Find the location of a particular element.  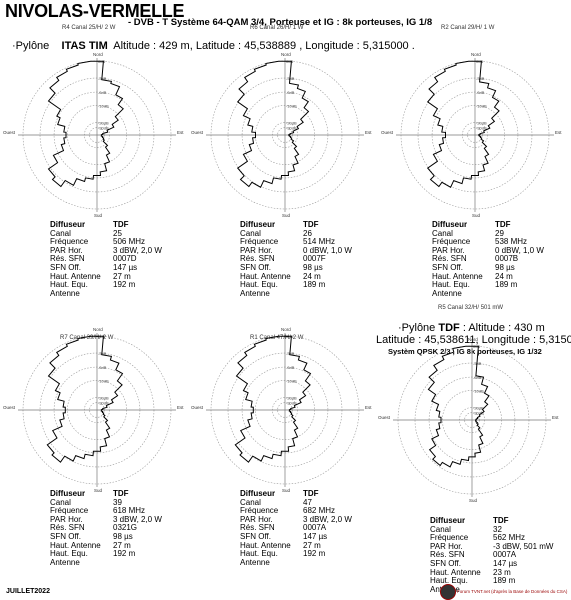

transmitter-label: R6 Canal 26/H/ 1 W is located at coordinates (277, 28).